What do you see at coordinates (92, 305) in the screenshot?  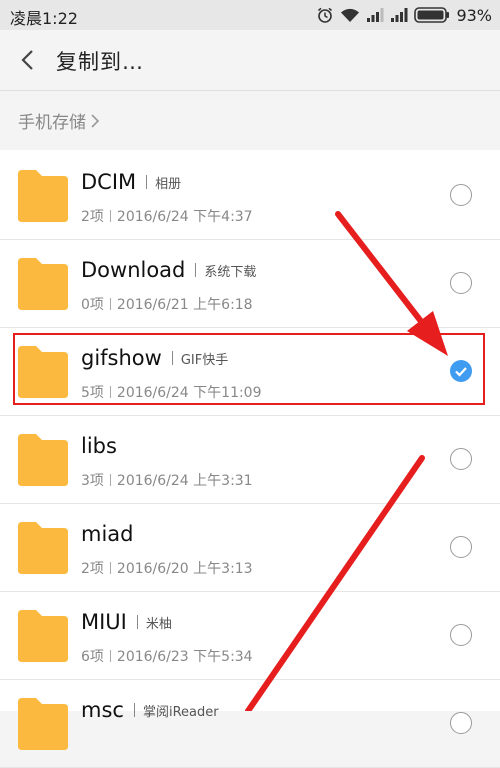 I see `folder-item-count: 0项` at bounding box center [92, 305].